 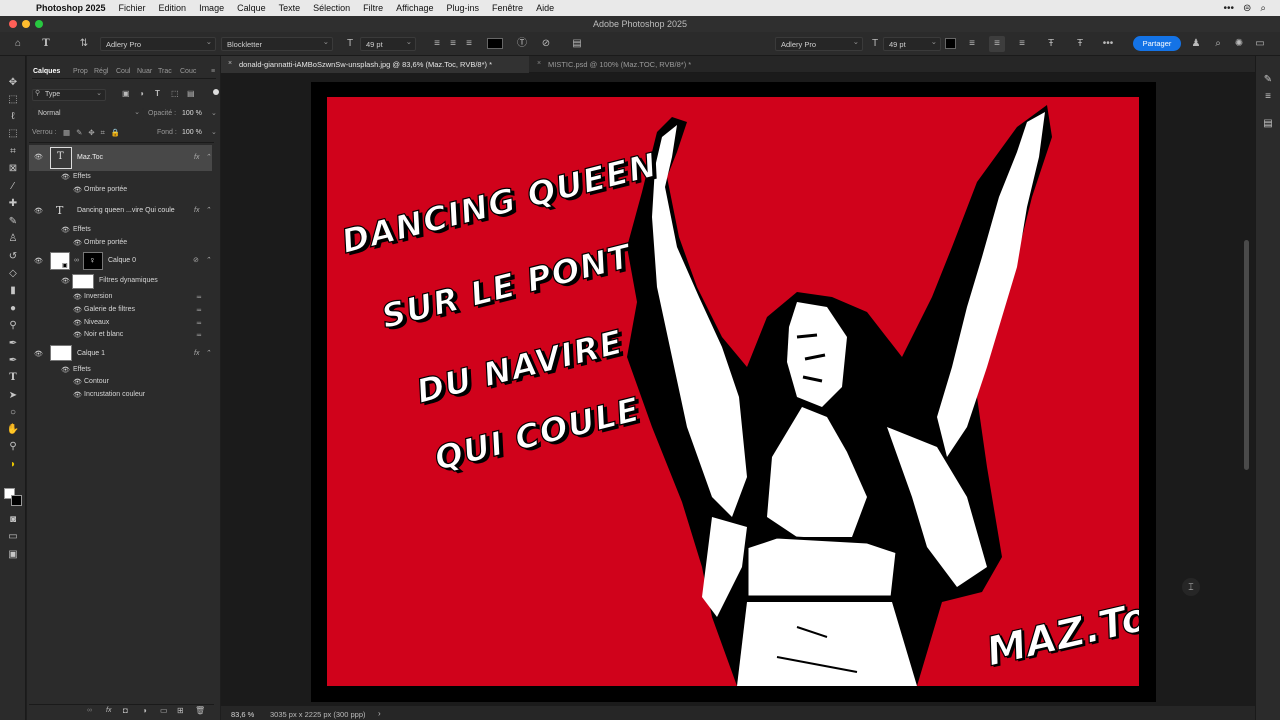 I want to click on align-left-icon-2: ≡, so click(x=972, y=44).